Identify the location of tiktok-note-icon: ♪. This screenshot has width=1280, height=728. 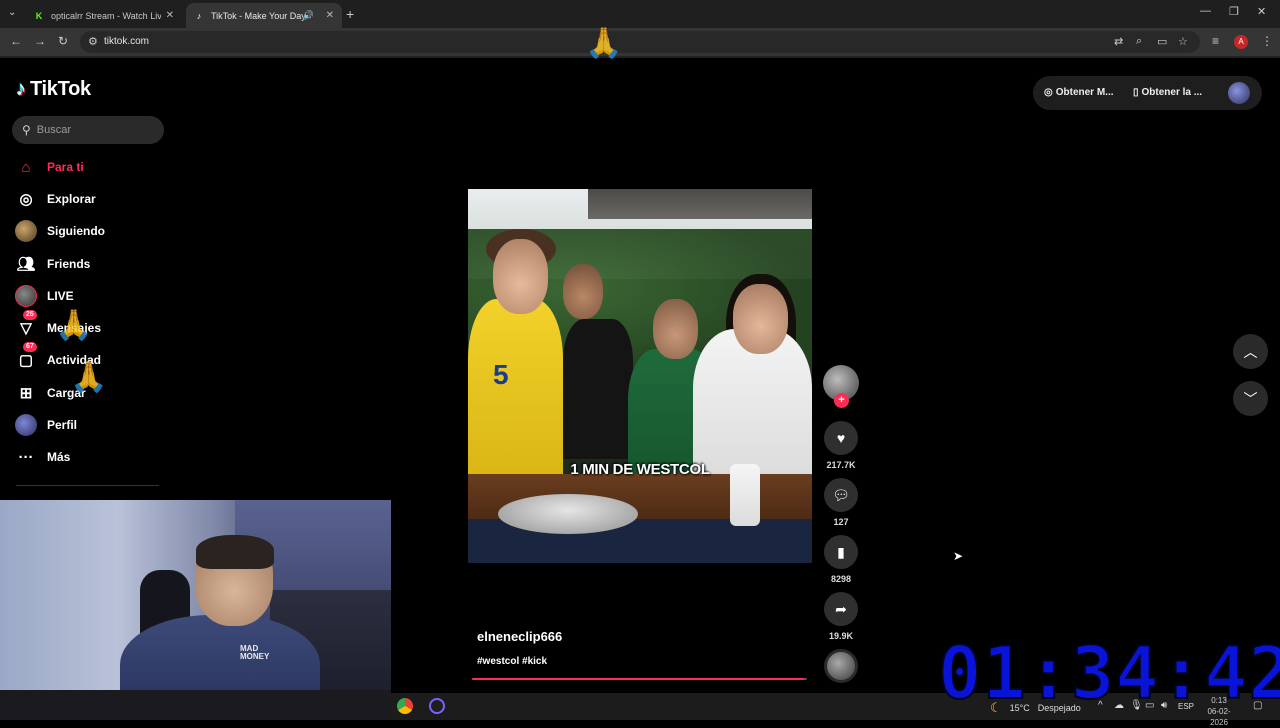
(21, 89).